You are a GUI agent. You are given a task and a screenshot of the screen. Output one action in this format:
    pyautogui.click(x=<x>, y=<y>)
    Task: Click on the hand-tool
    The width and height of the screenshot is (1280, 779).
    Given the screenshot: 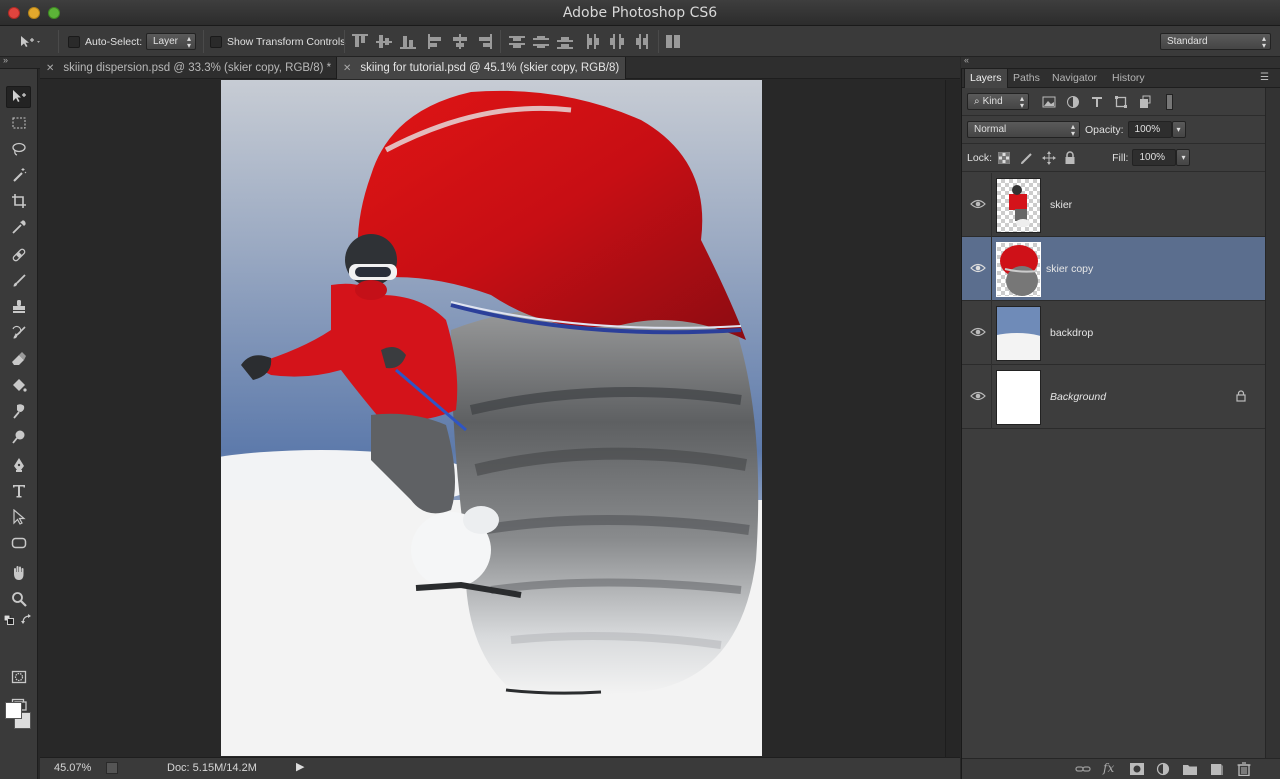 What is the action you would take?
    pyautogui.click(x=18, y=573)
    